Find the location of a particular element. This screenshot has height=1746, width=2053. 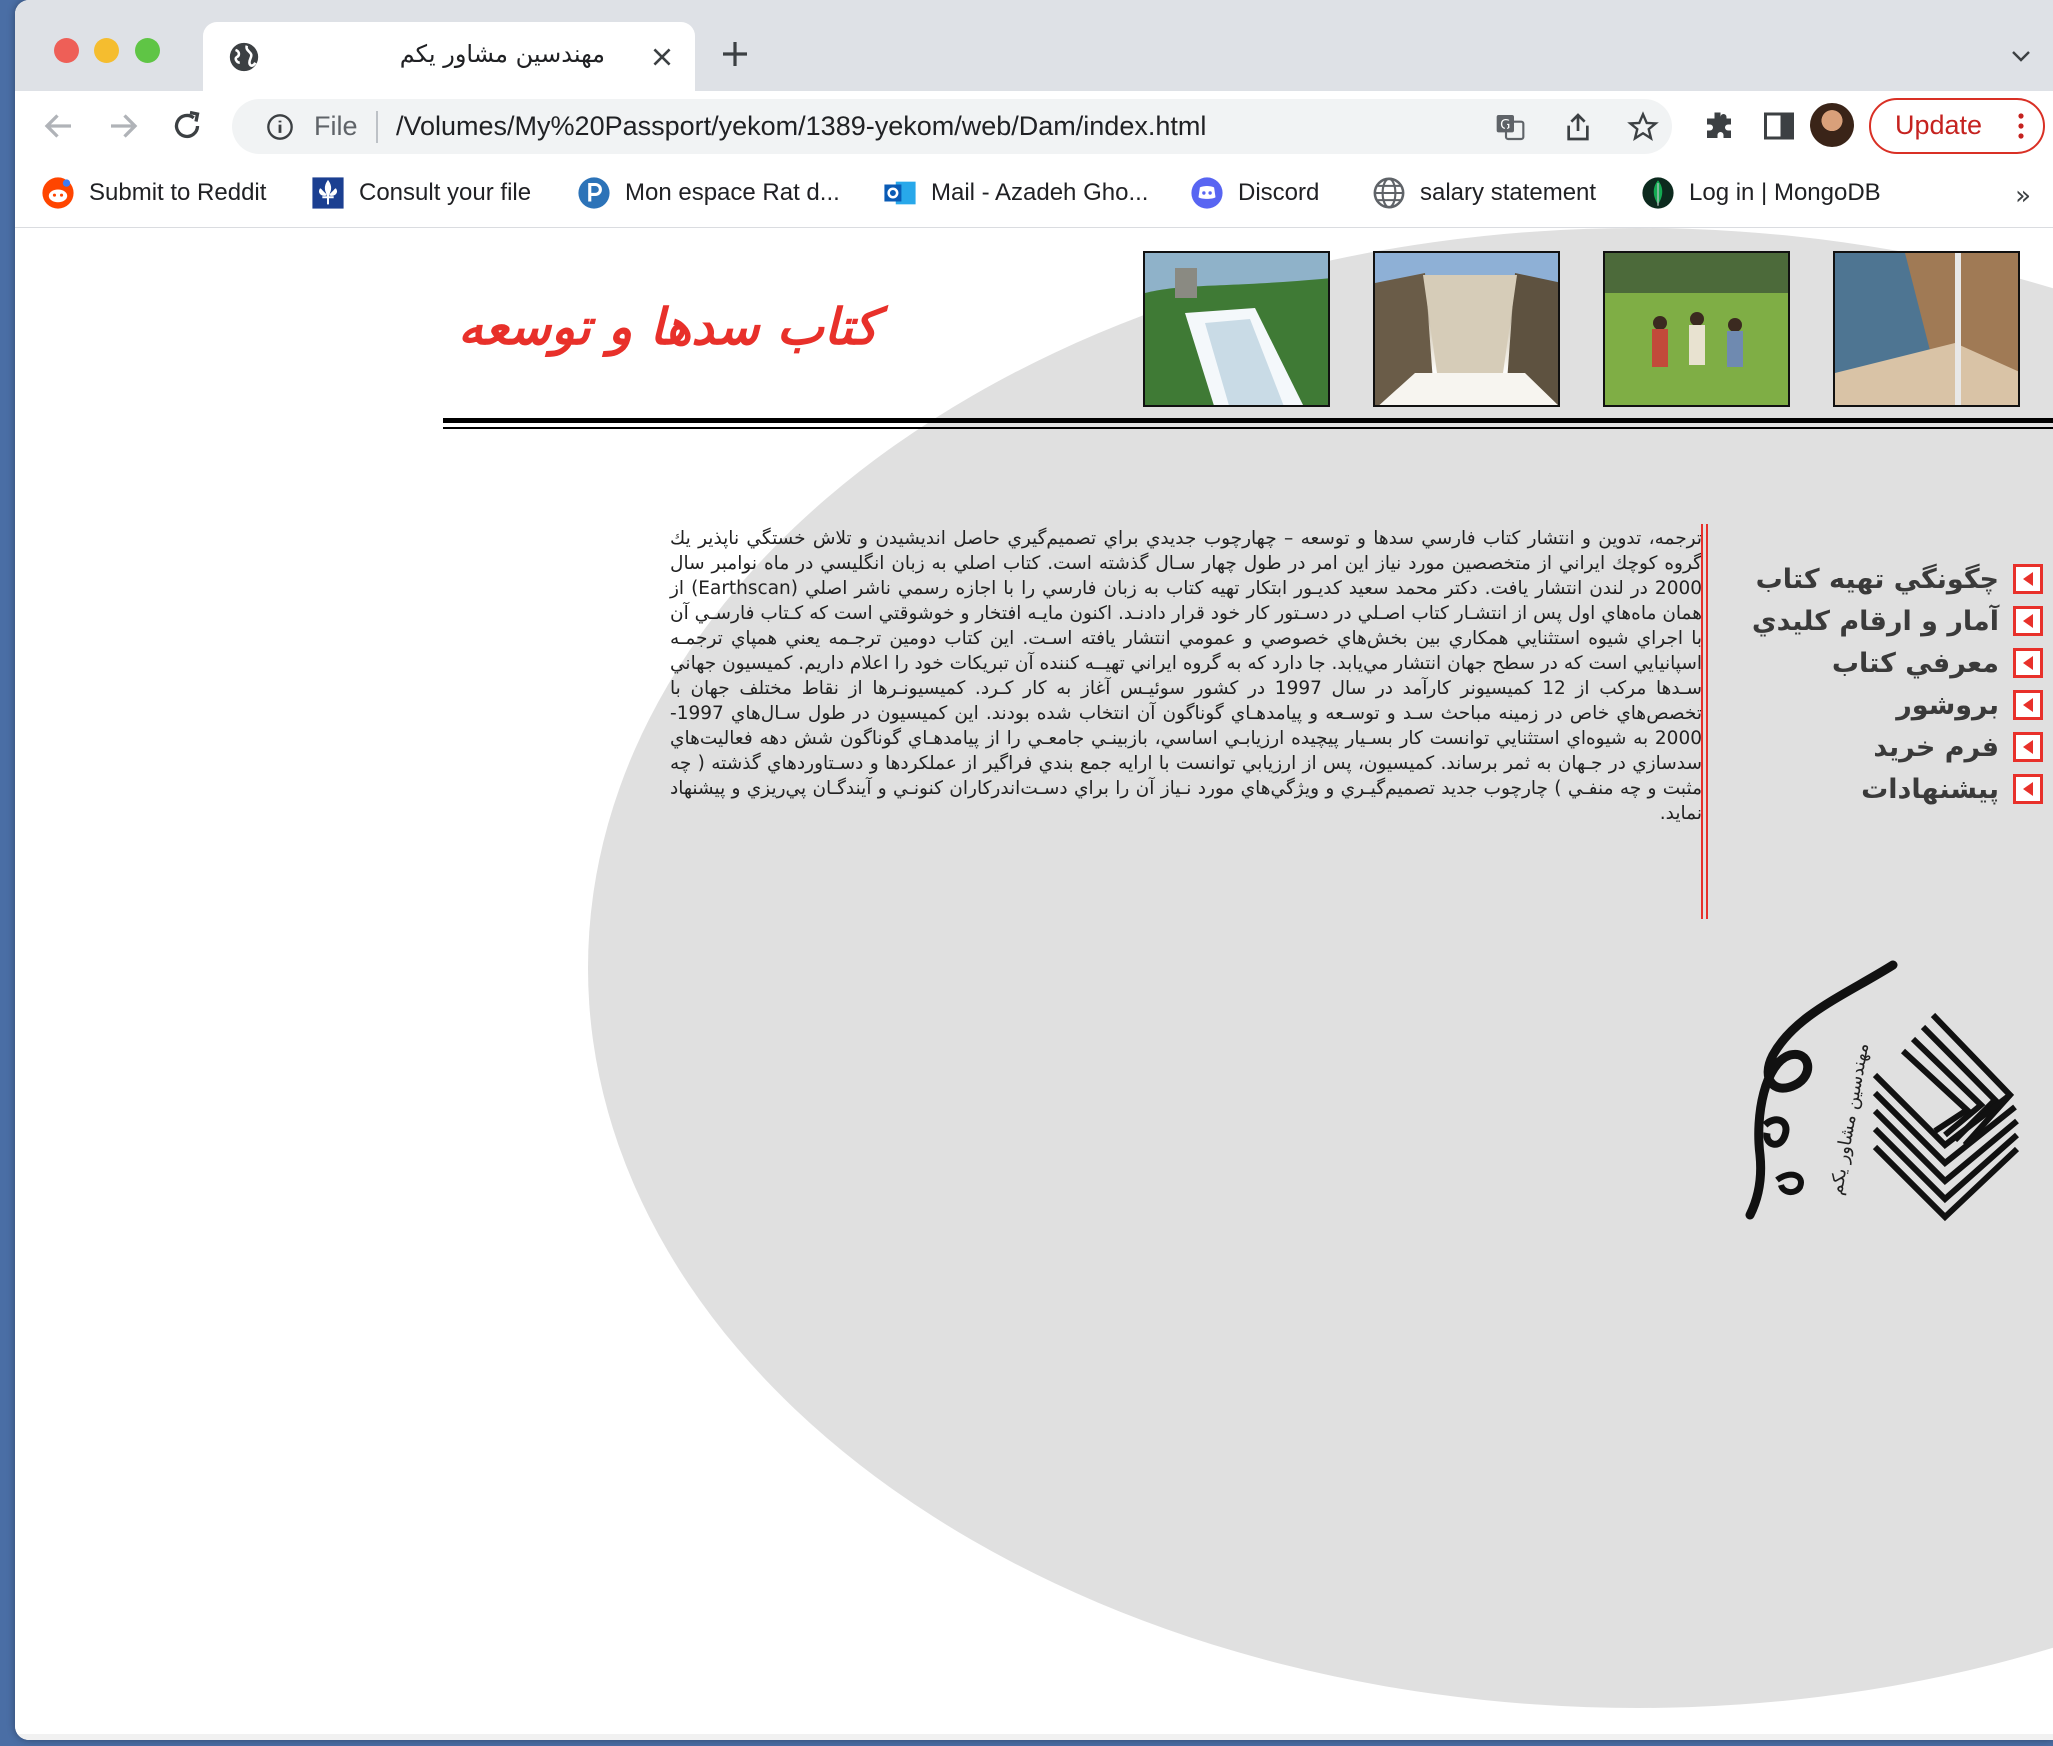

menu-item-label: آمار و ارقام كليدي is located at coordinates (1875, 621).